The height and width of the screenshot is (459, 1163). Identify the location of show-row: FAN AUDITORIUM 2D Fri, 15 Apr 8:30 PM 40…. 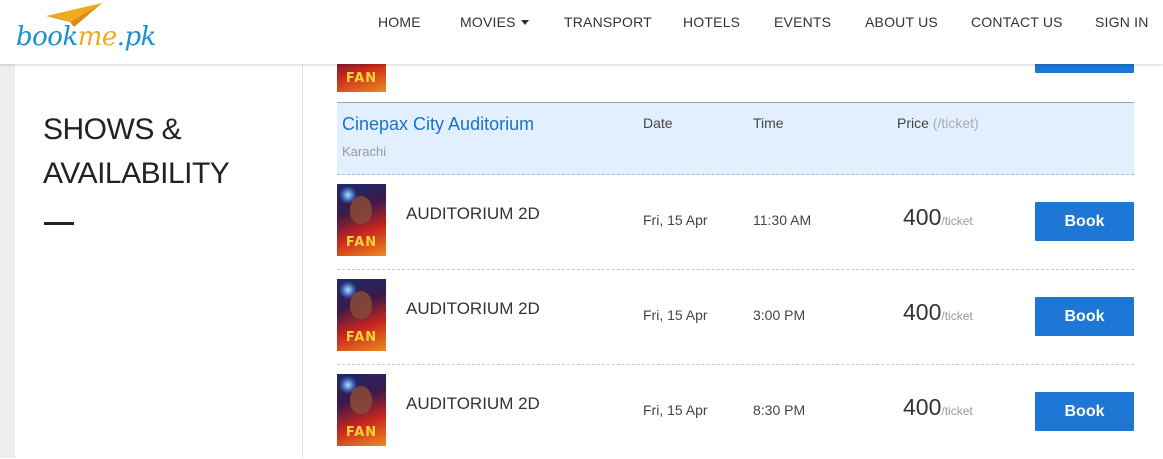
(735, 411).